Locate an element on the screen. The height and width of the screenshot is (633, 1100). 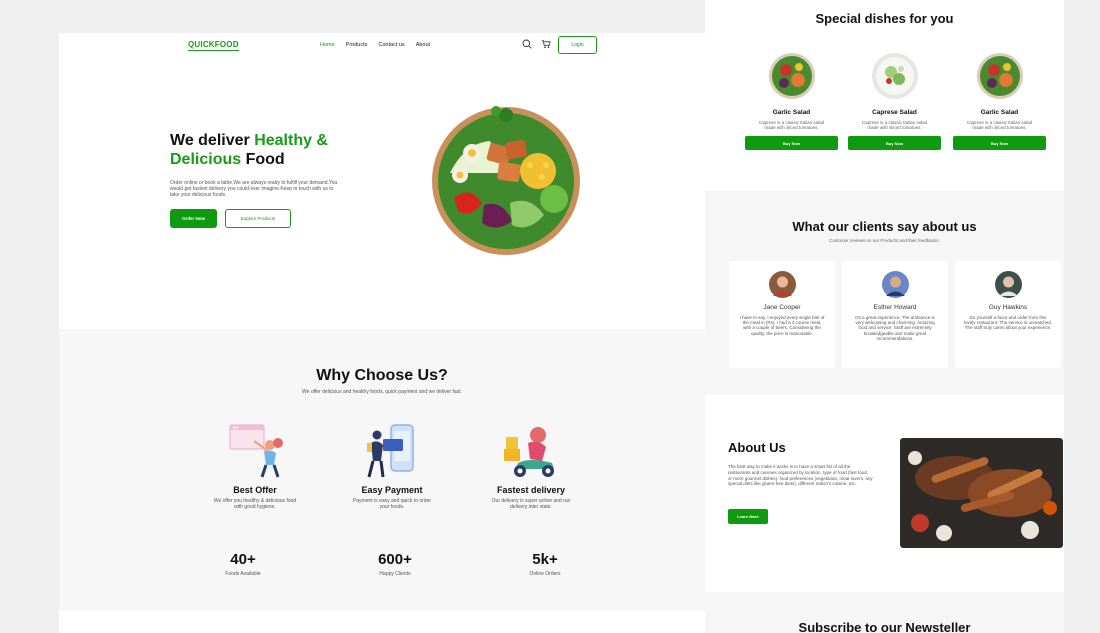
why-title: Why Choose Us? is located at coordinates (382, 375).